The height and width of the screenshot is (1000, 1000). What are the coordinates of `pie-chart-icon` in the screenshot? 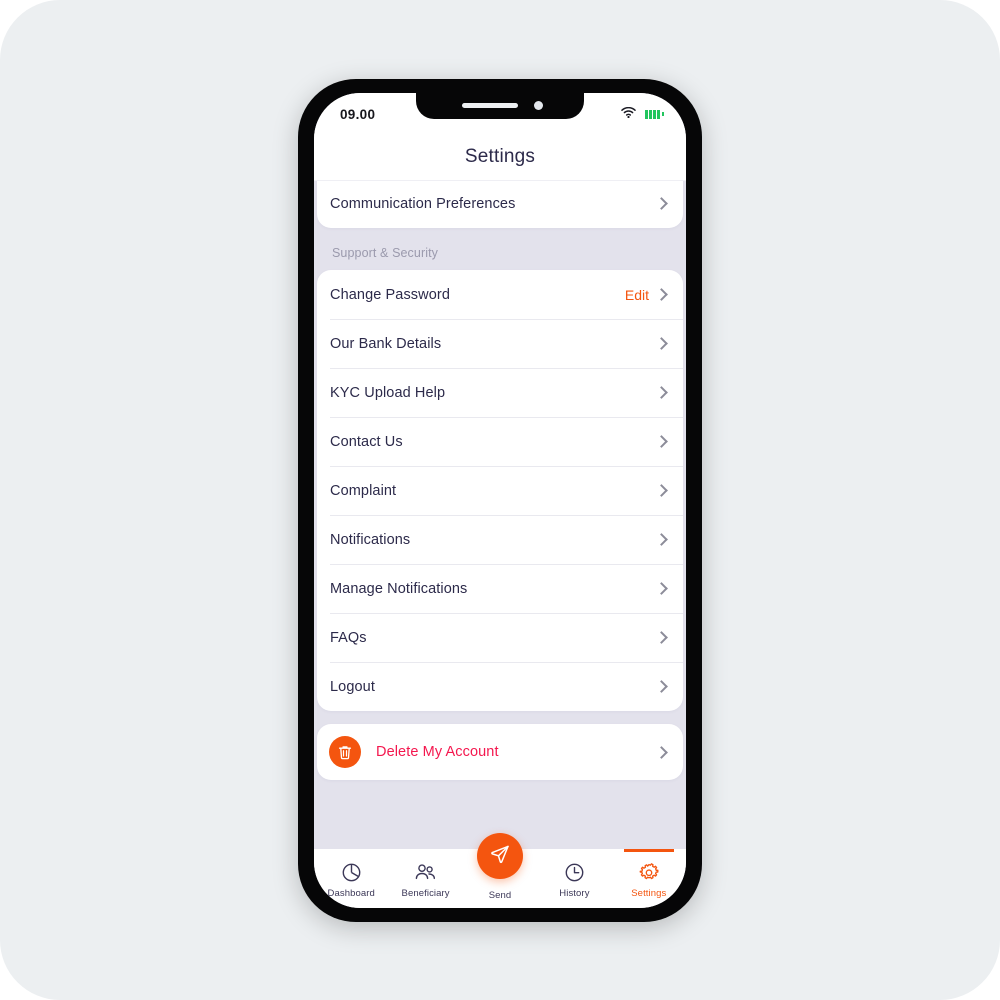 It's located at (351, 873).